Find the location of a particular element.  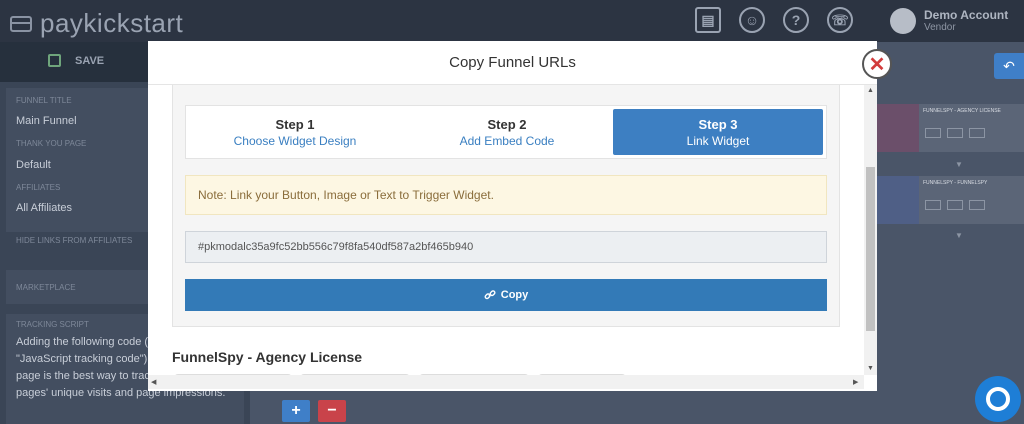

step-subtitle: Choose Widget Design is located at coordinates (295, 141).